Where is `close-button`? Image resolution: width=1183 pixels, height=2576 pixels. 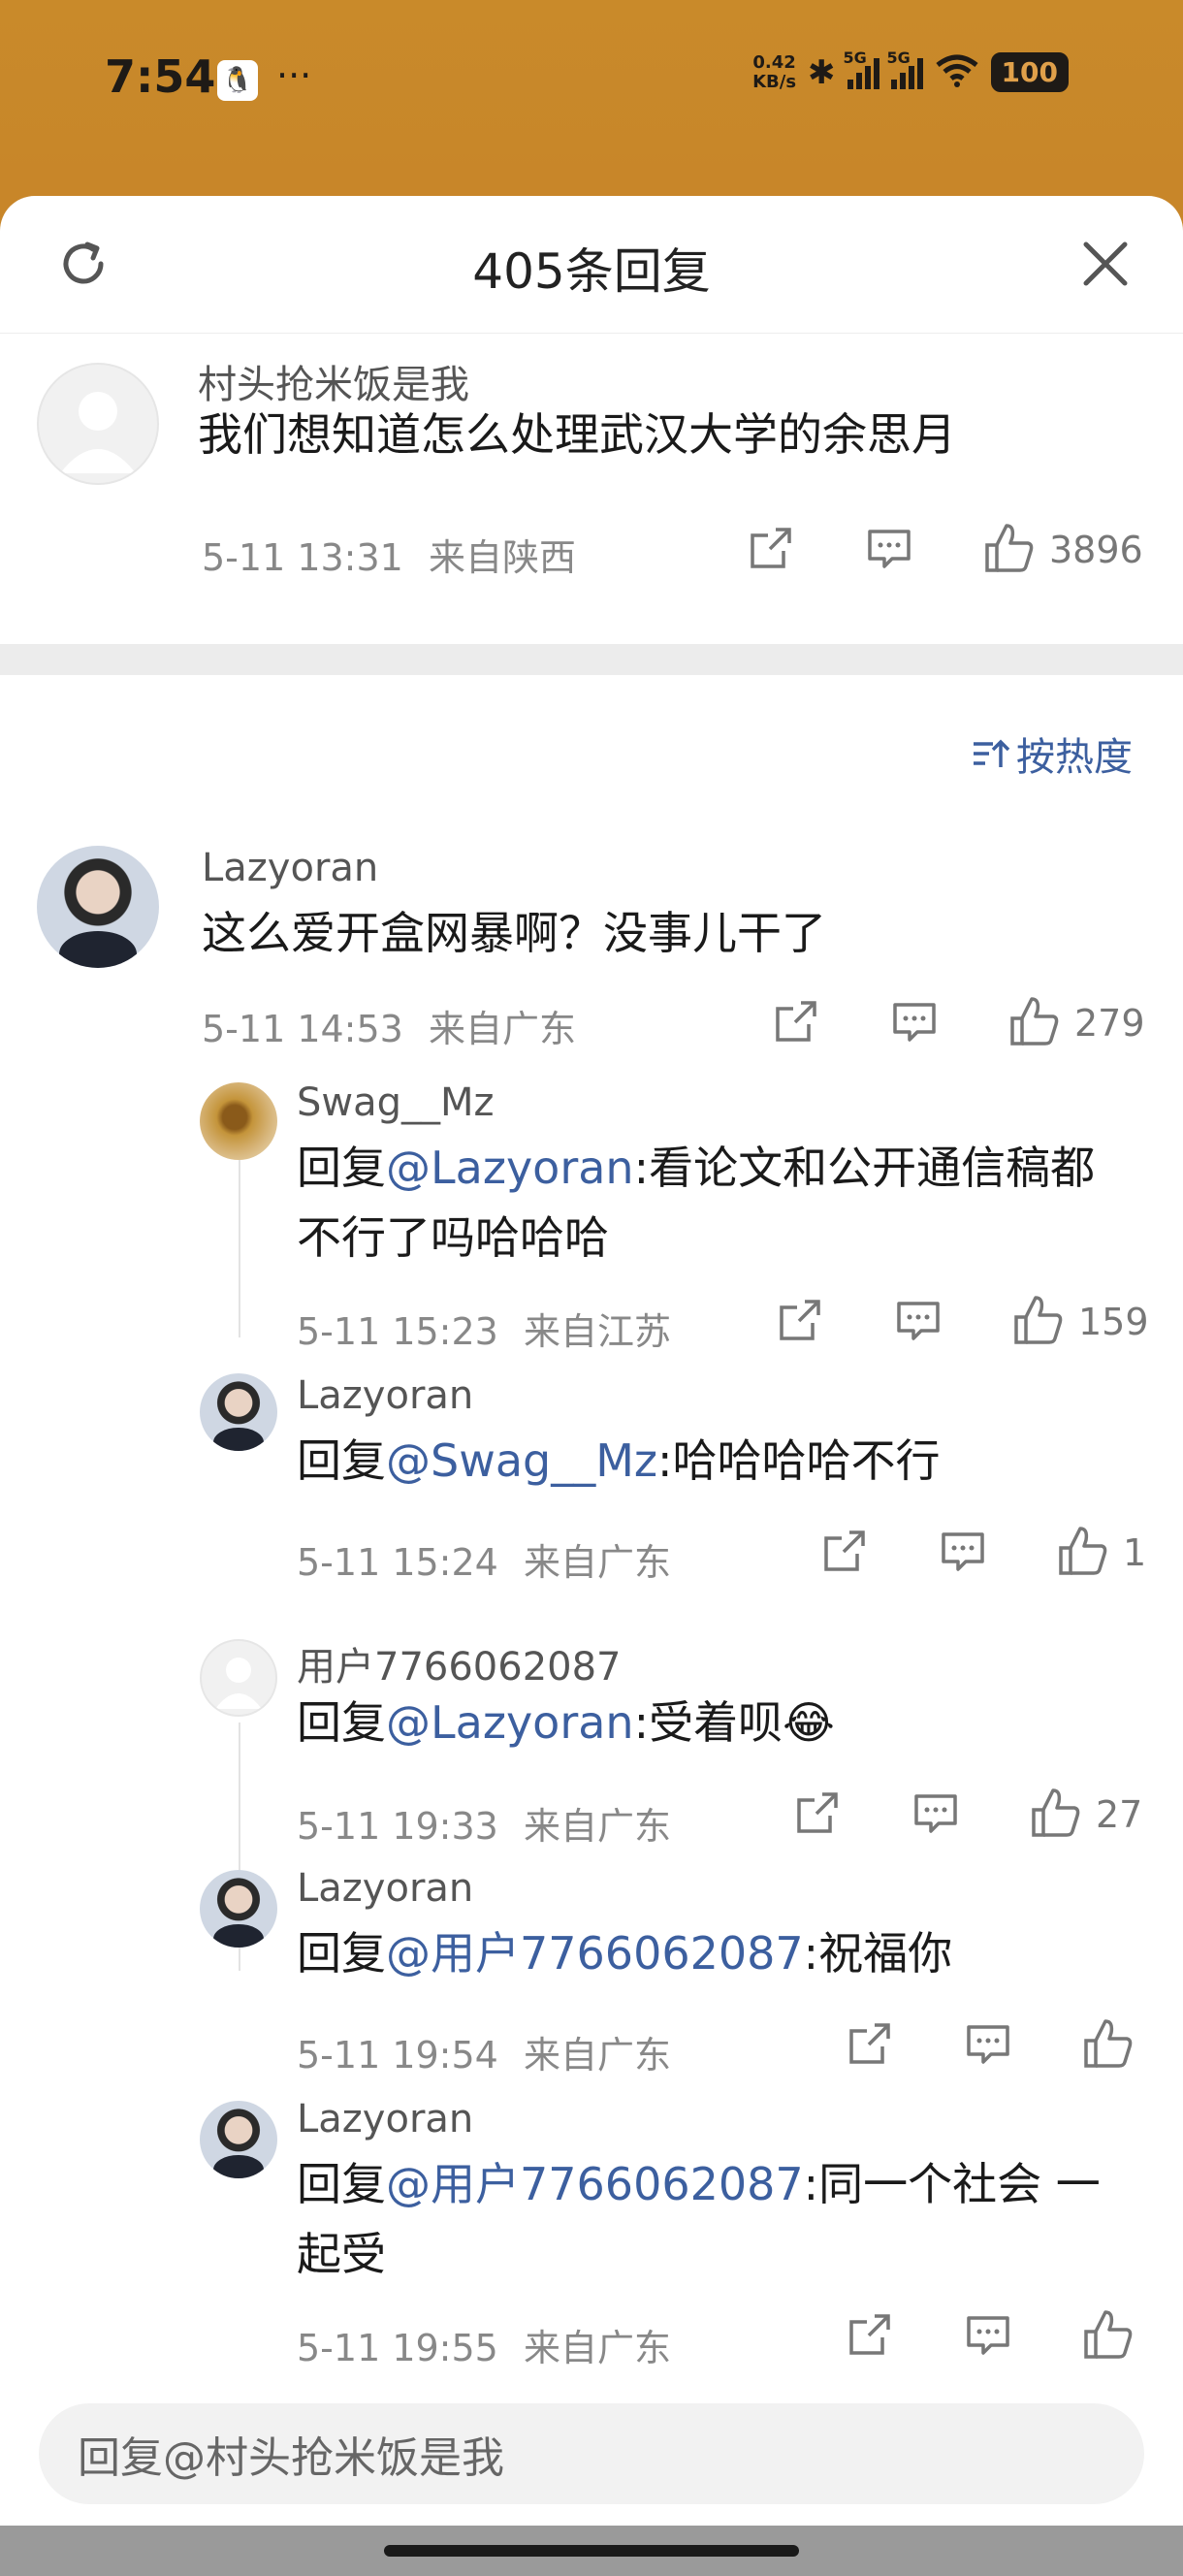
close-button is located at coordinates (1105, 264).